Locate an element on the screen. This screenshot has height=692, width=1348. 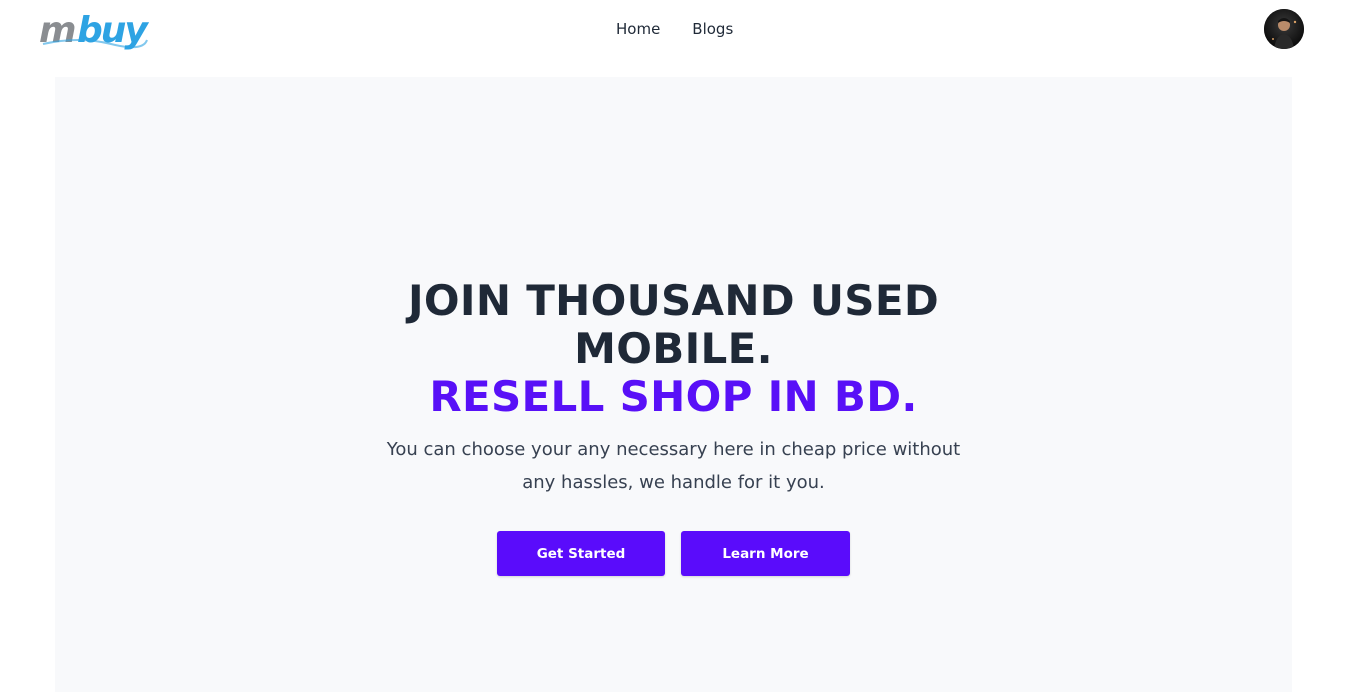
headline-line-1: JOIN THOUSAND USED is located at coordinates (673, 300).